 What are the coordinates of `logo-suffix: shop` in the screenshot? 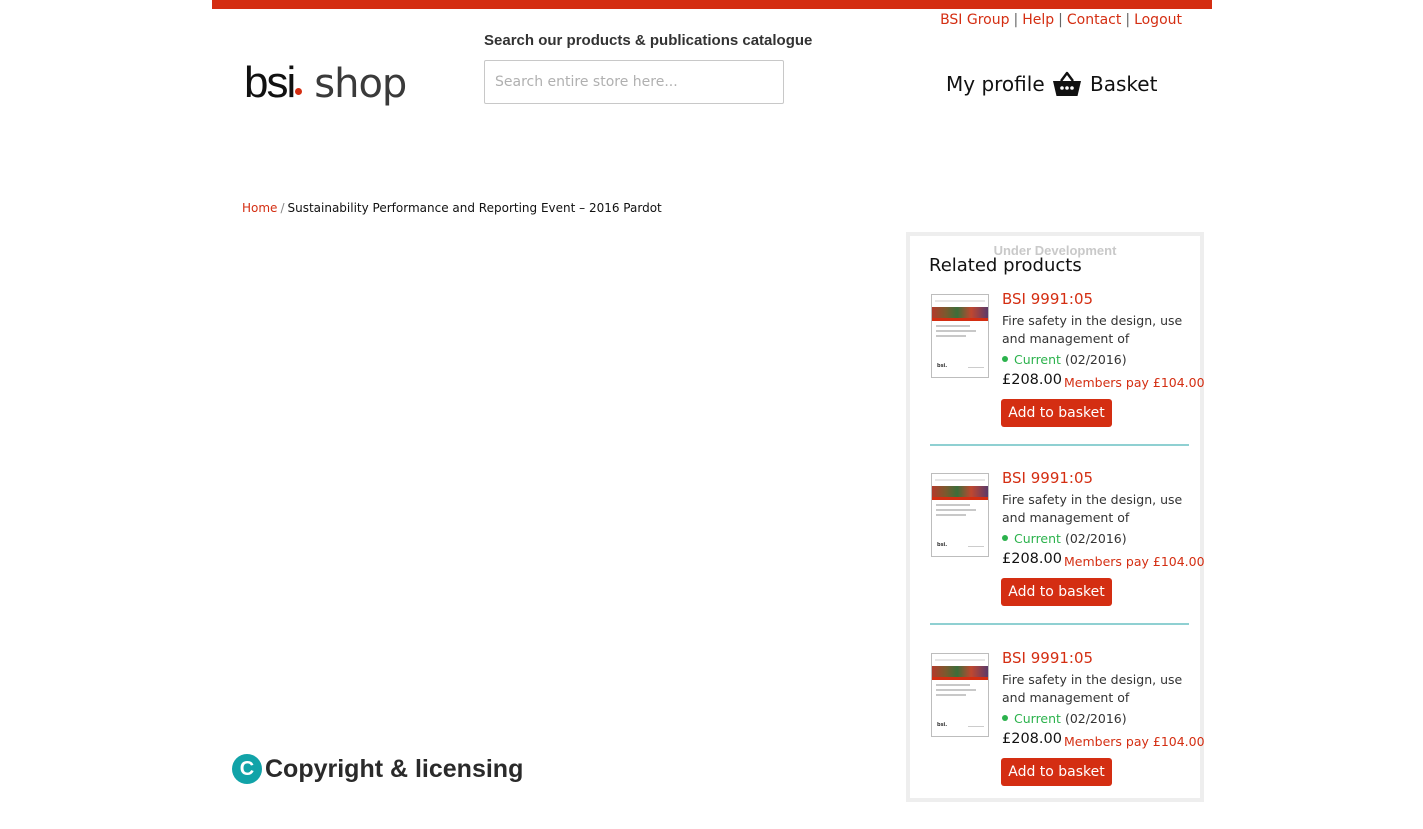 It's located at (360, 84).